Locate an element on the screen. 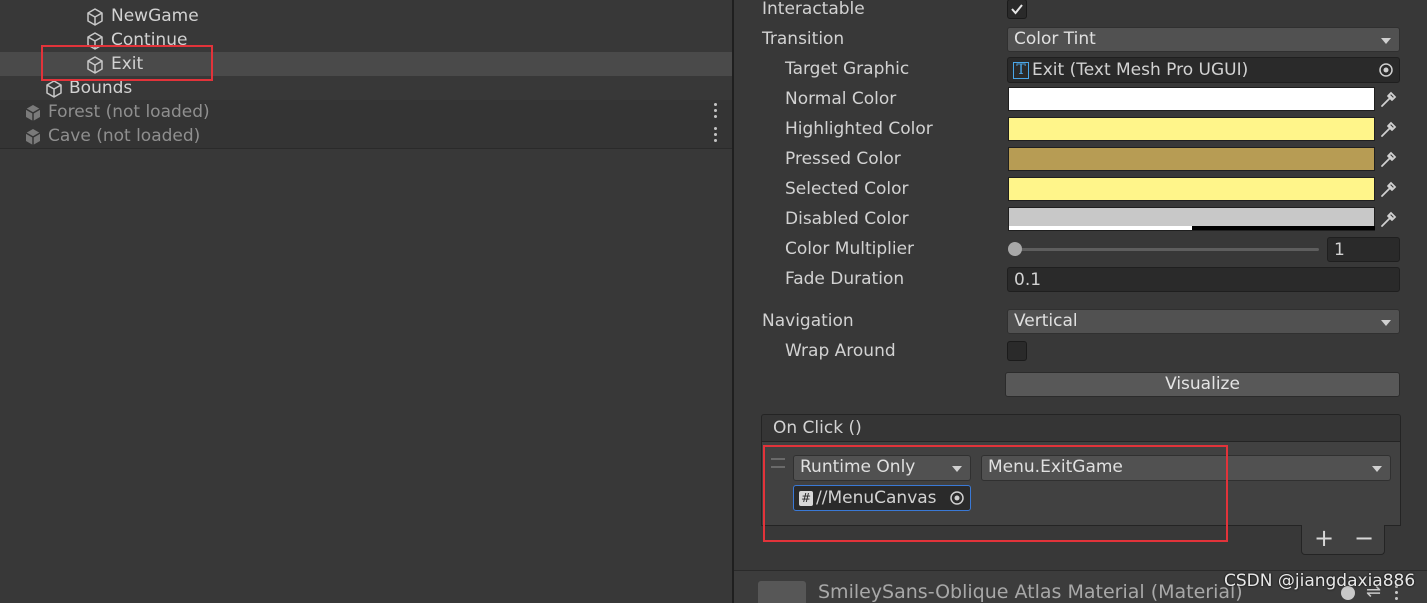 Image resolution: width=1427 pixels, height=603 pixels. pressed-color-label: Pressed Color is located at coordinates (843, 159).